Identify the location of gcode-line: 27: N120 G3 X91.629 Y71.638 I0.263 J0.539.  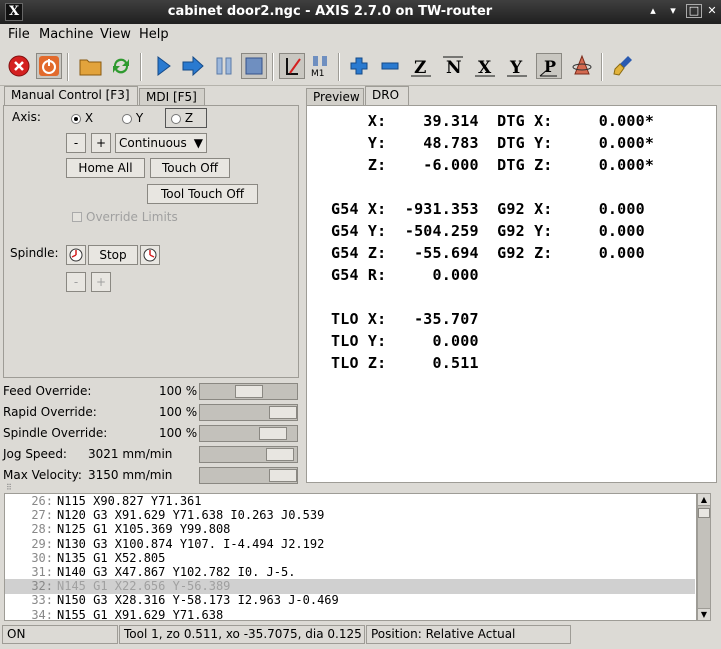
(350, 515).